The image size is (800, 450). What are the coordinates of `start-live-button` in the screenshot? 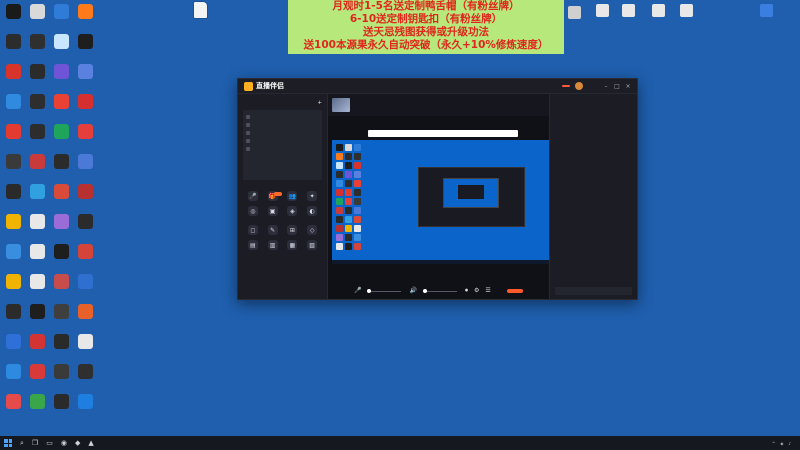 It's located at (515, 291).